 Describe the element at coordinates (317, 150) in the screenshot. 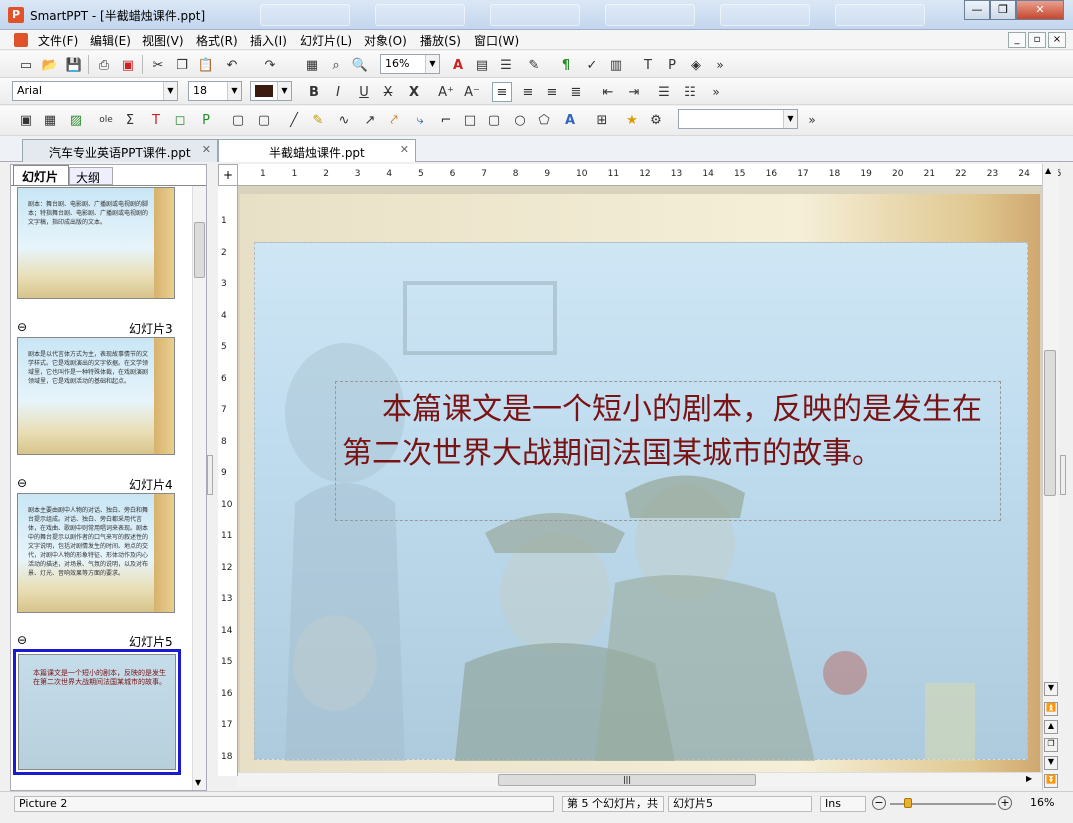

I see `tab-document-2: 半截蜡烛课件.ppt ✕` at that location.